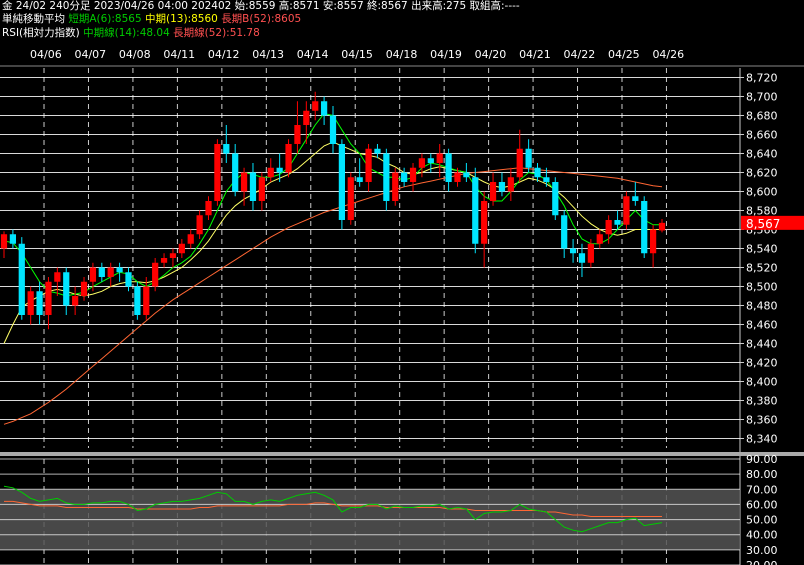 This screenshot has width=804, height=565. I want to click on price-tick-label: 8,640, so click(762, 154).